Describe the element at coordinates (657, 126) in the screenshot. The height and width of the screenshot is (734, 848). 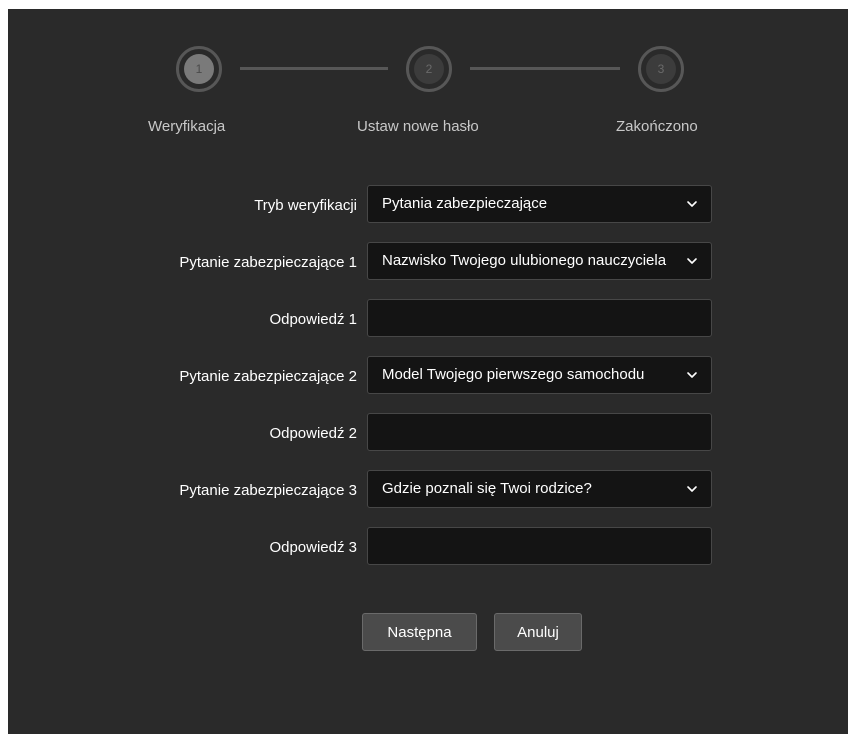
I see `step-3-label: Zakończono` at that location.